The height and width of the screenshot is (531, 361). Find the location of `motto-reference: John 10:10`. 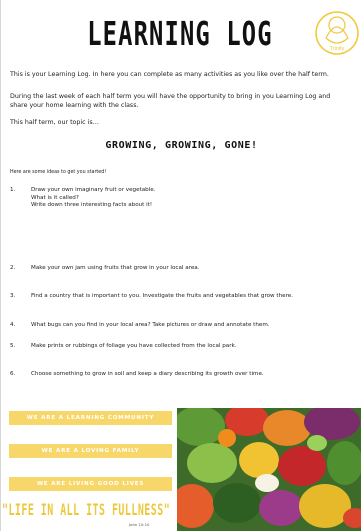

motto-reference: John 10:10 is located at coordinates (139, 524).